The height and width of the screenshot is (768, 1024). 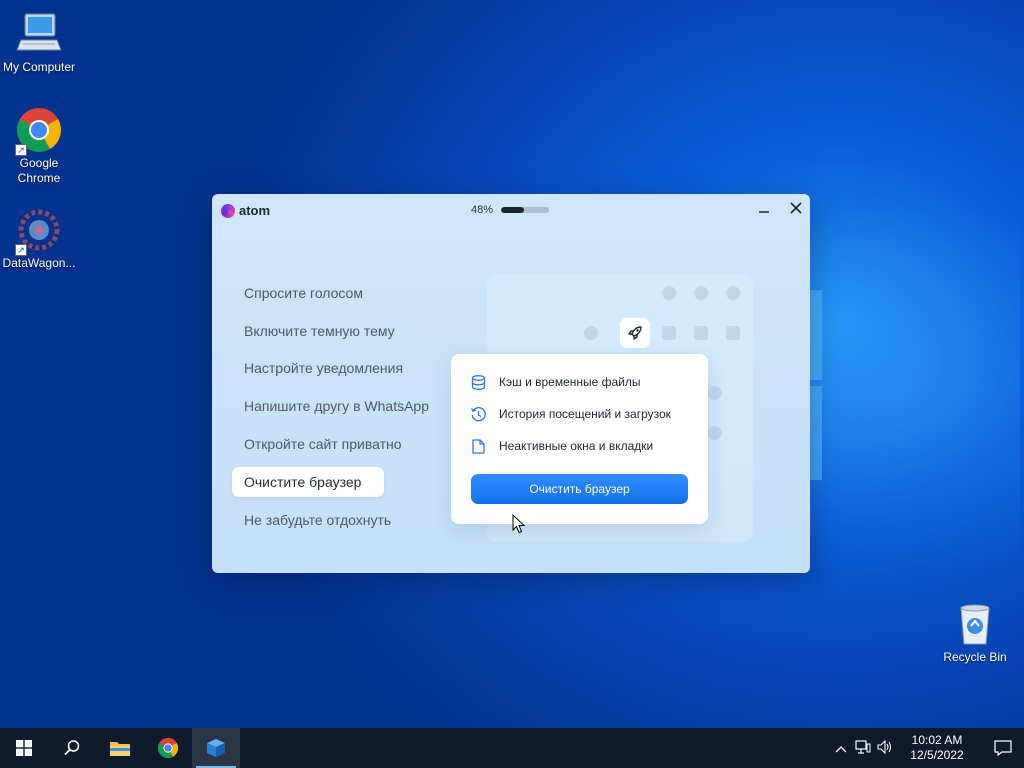 What do you see at coordinates (308, 482) in the screenshot?
I see `tip-clear-browser: Очистите браузер` at bounding box center [308, 482].